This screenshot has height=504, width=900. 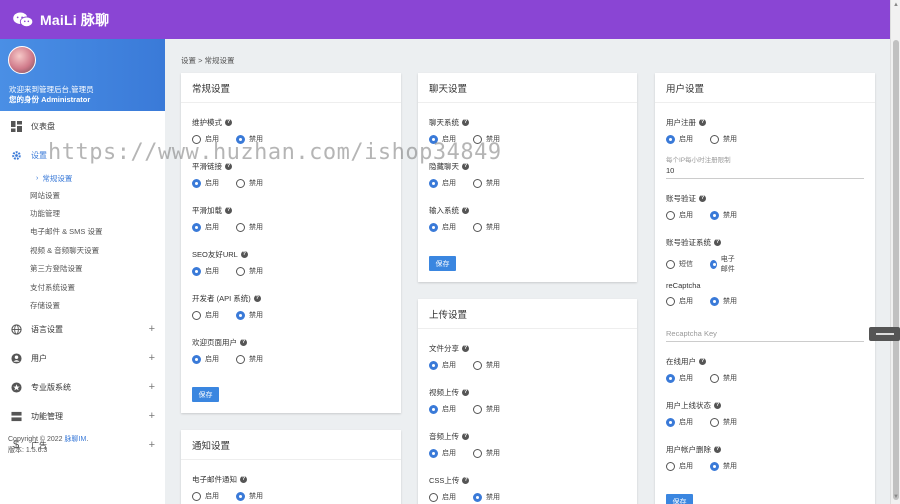 I want to click on scroll-down-icon: ▼, so click(x=896, y=497).